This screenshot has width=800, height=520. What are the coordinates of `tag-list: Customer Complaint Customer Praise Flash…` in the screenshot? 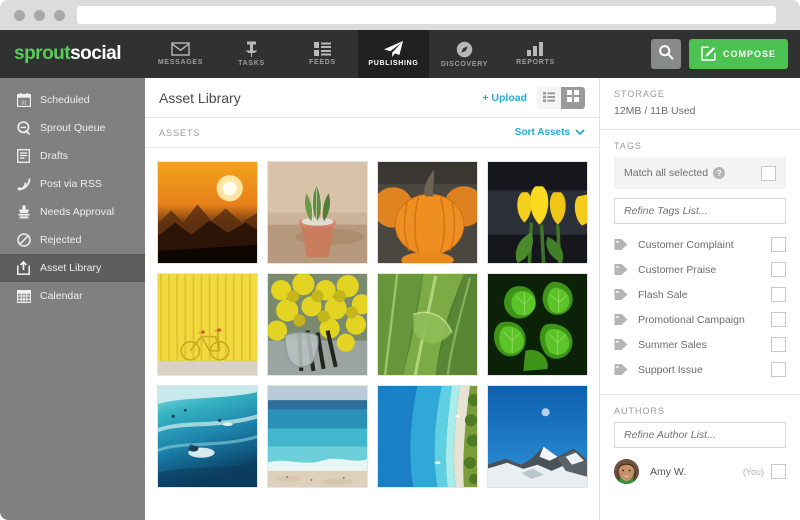 It's located at (700, 307).